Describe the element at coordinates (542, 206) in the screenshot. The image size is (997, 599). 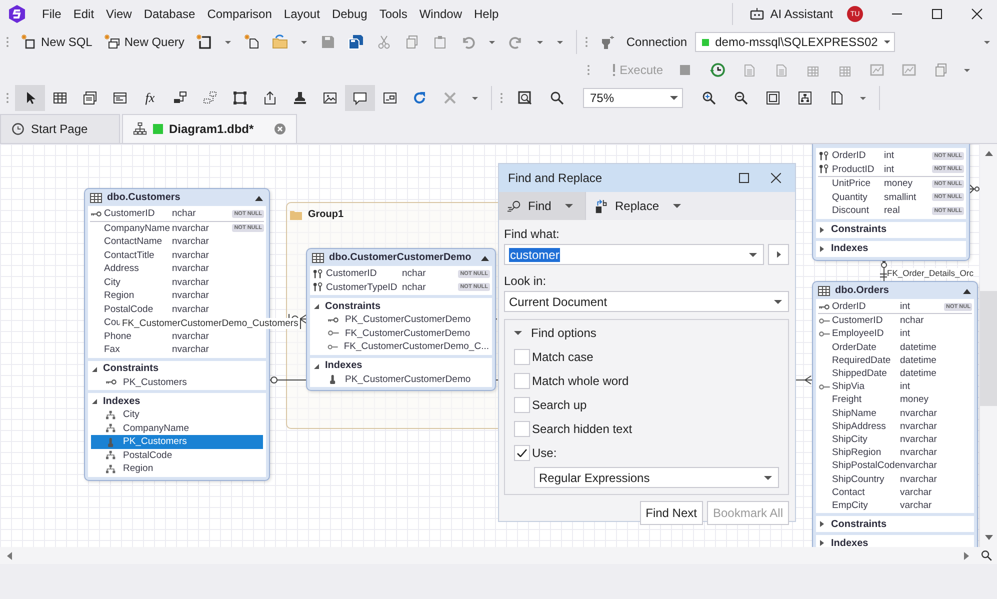
I see `find-tab: Find` at that location.